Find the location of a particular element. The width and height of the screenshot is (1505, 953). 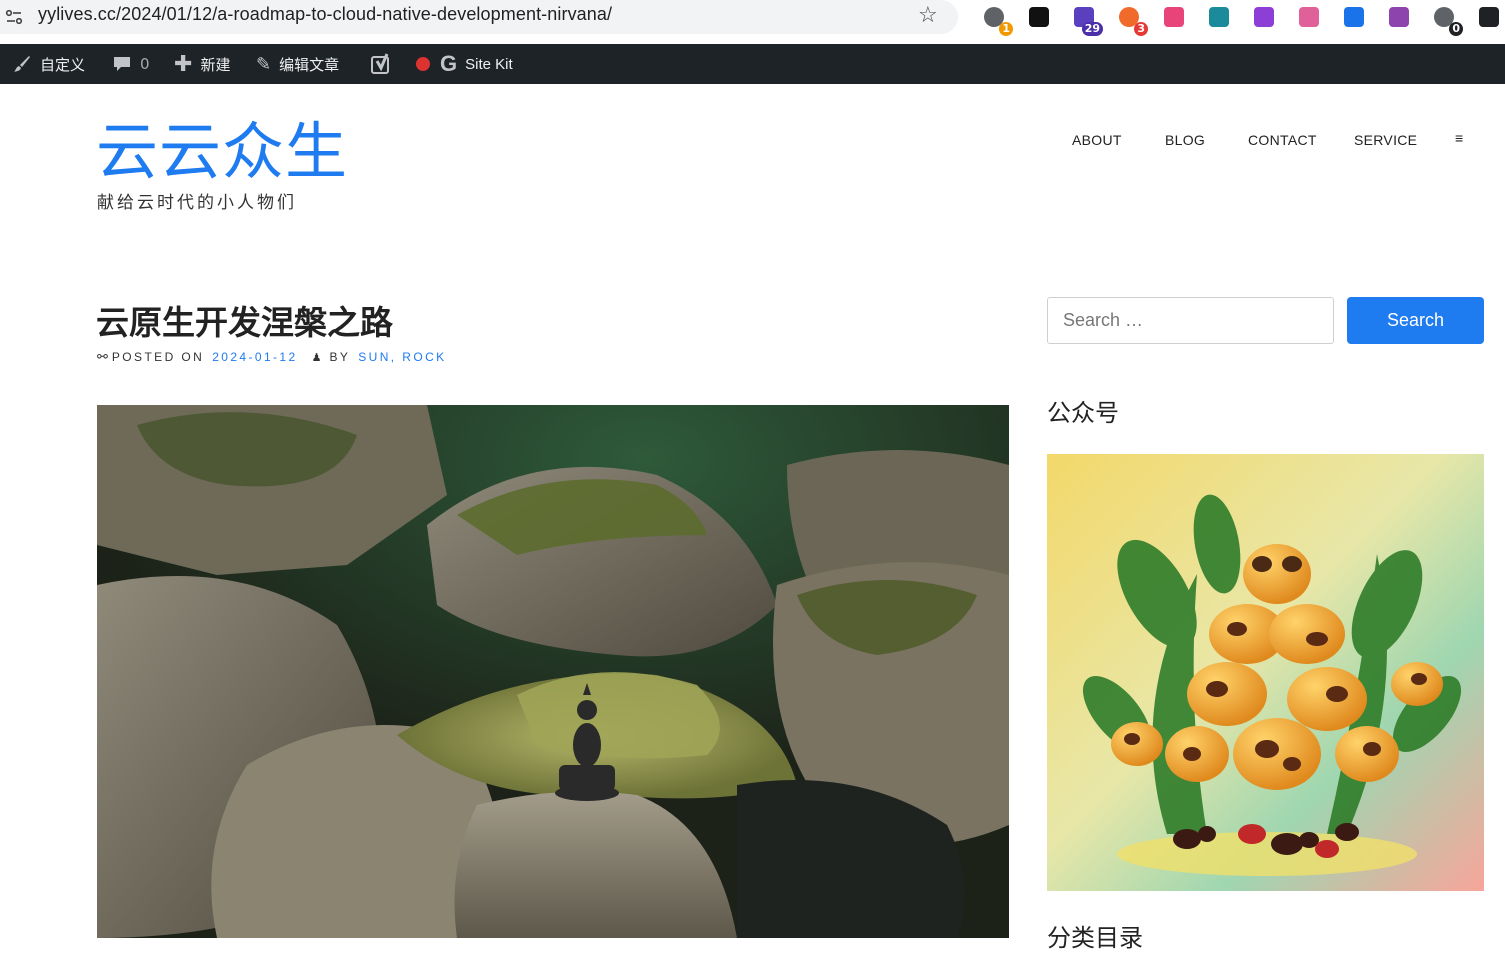

sync-icon: 0 is located at coordinates (1447, 20).